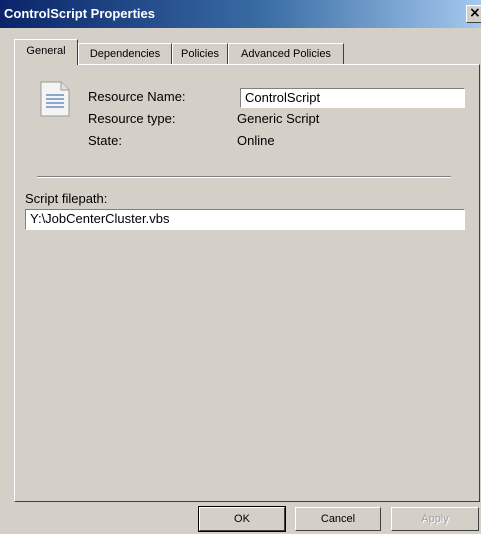 Image resolution: width=481 pixels, height=534 pixels. Describe the element at coordinates (79, 13) in the screenshot. I see `window-title: ControlScript Properties` at that location.